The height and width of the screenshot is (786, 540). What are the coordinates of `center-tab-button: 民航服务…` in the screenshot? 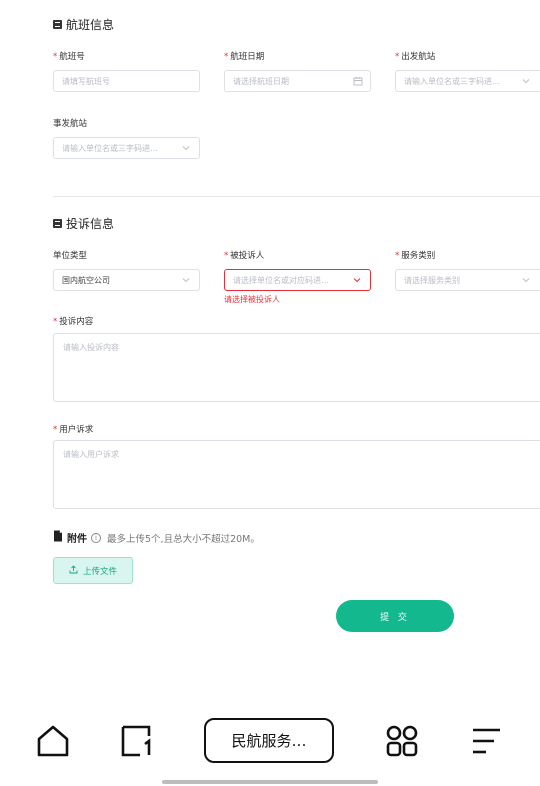 It's located at (269, 740).